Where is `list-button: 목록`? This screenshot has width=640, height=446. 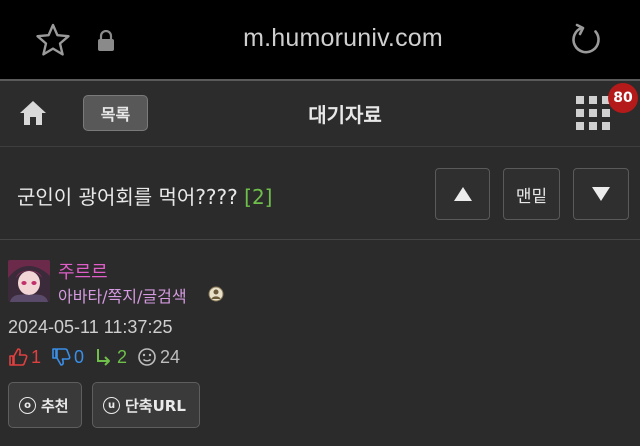
list-button: 목록 is located at coordinates (115, 113).